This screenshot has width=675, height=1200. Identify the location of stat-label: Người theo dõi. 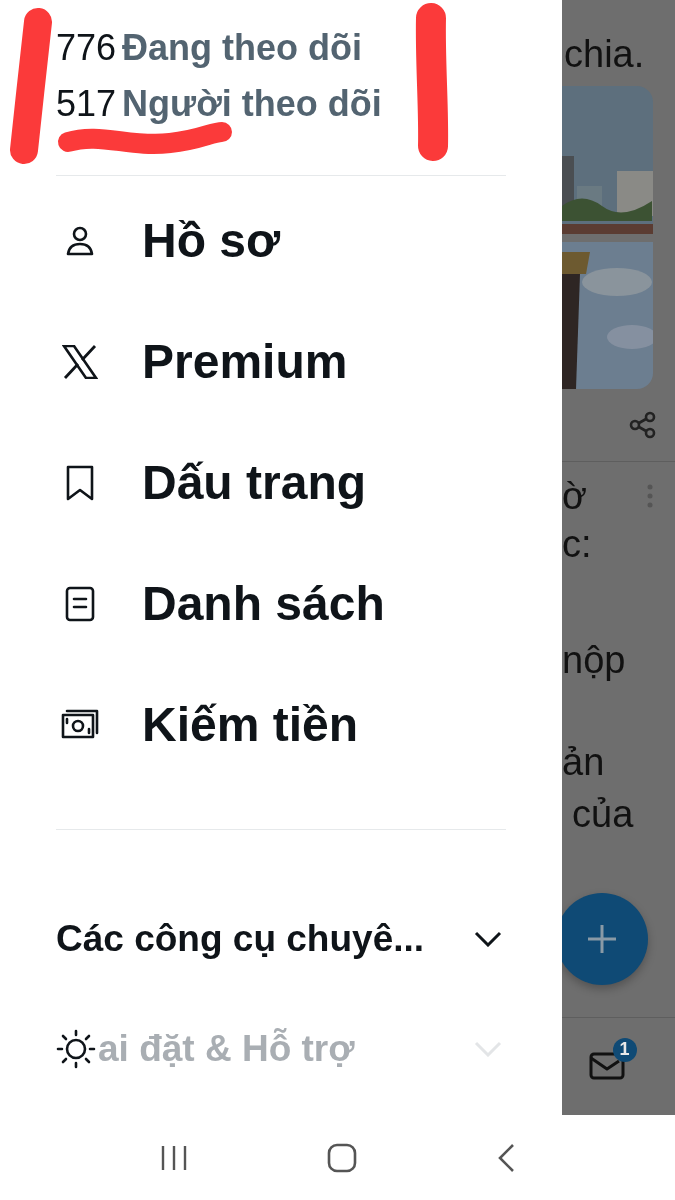
(252, 104).